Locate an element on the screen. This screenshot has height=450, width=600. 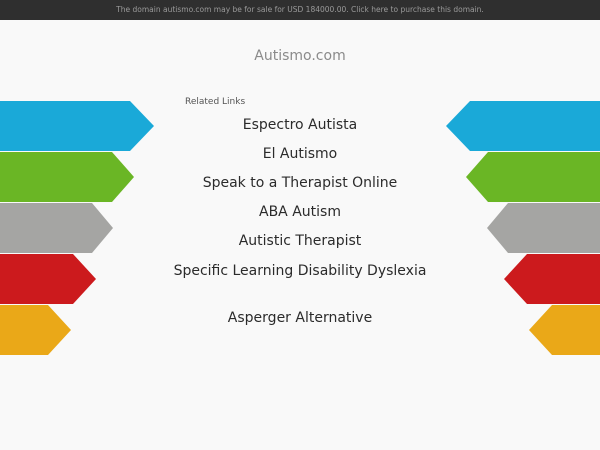
related-link: Espectro Autista is located at coordinates (300, 125).